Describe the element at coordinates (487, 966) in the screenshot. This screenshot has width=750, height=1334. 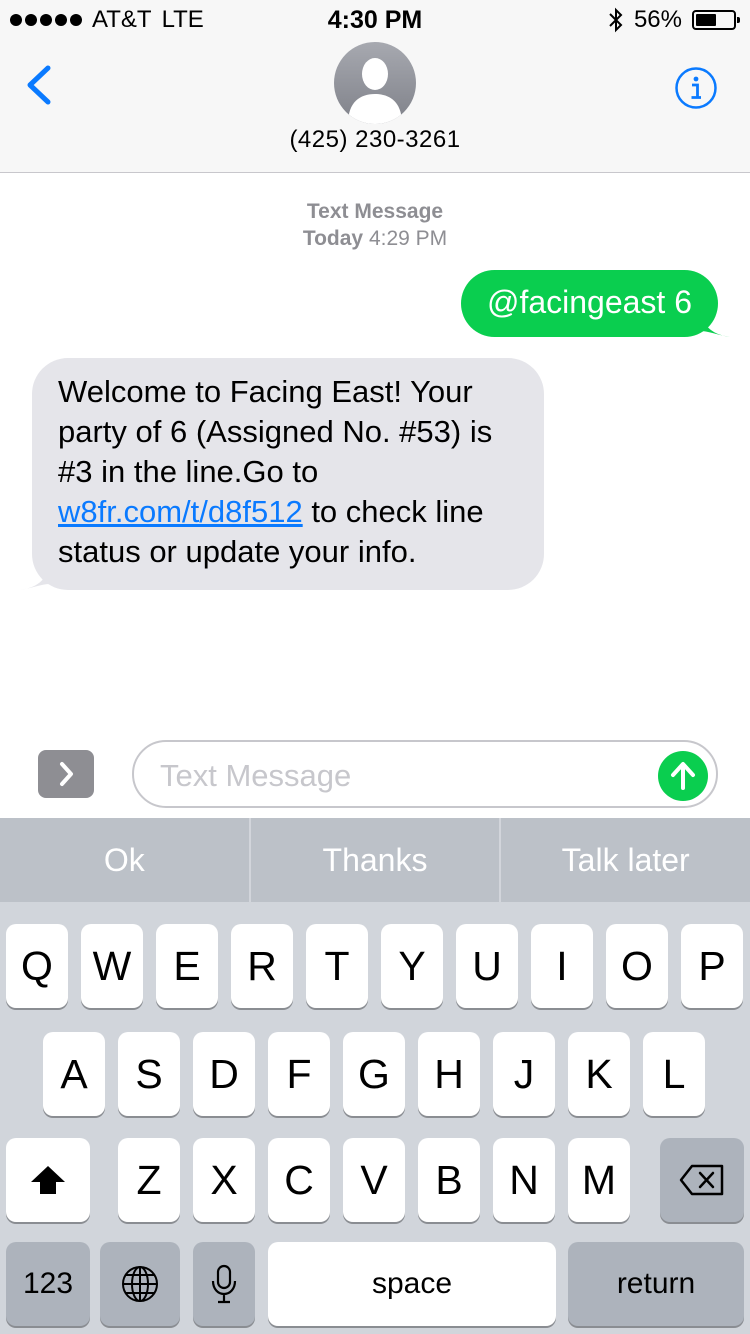
I see `key-u: U` at that location.